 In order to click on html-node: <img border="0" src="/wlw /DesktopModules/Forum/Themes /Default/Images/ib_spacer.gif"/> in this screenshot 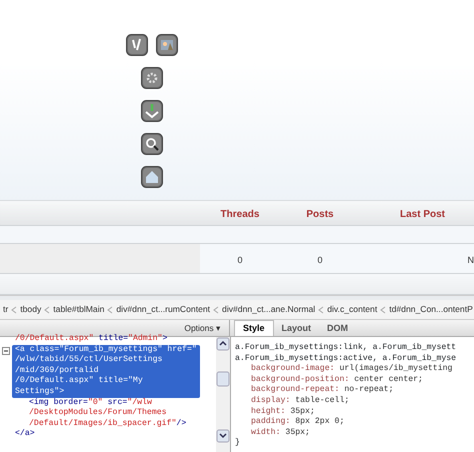, I will do `click(107, 414)`.